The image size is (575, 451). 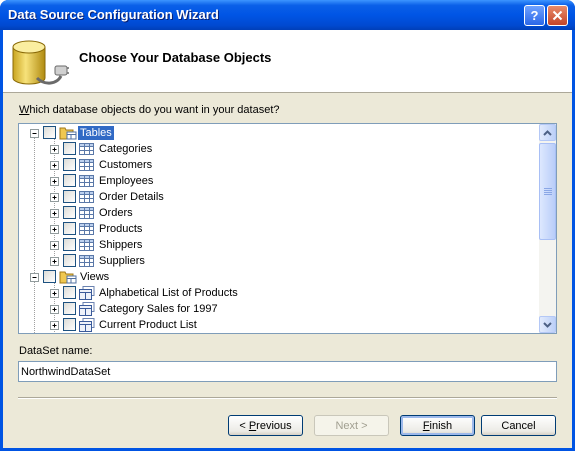 What do you see at coordinates (24, 110) in the screenshot?
I see `prompt-accel: W` at bounding box center [24, 110].